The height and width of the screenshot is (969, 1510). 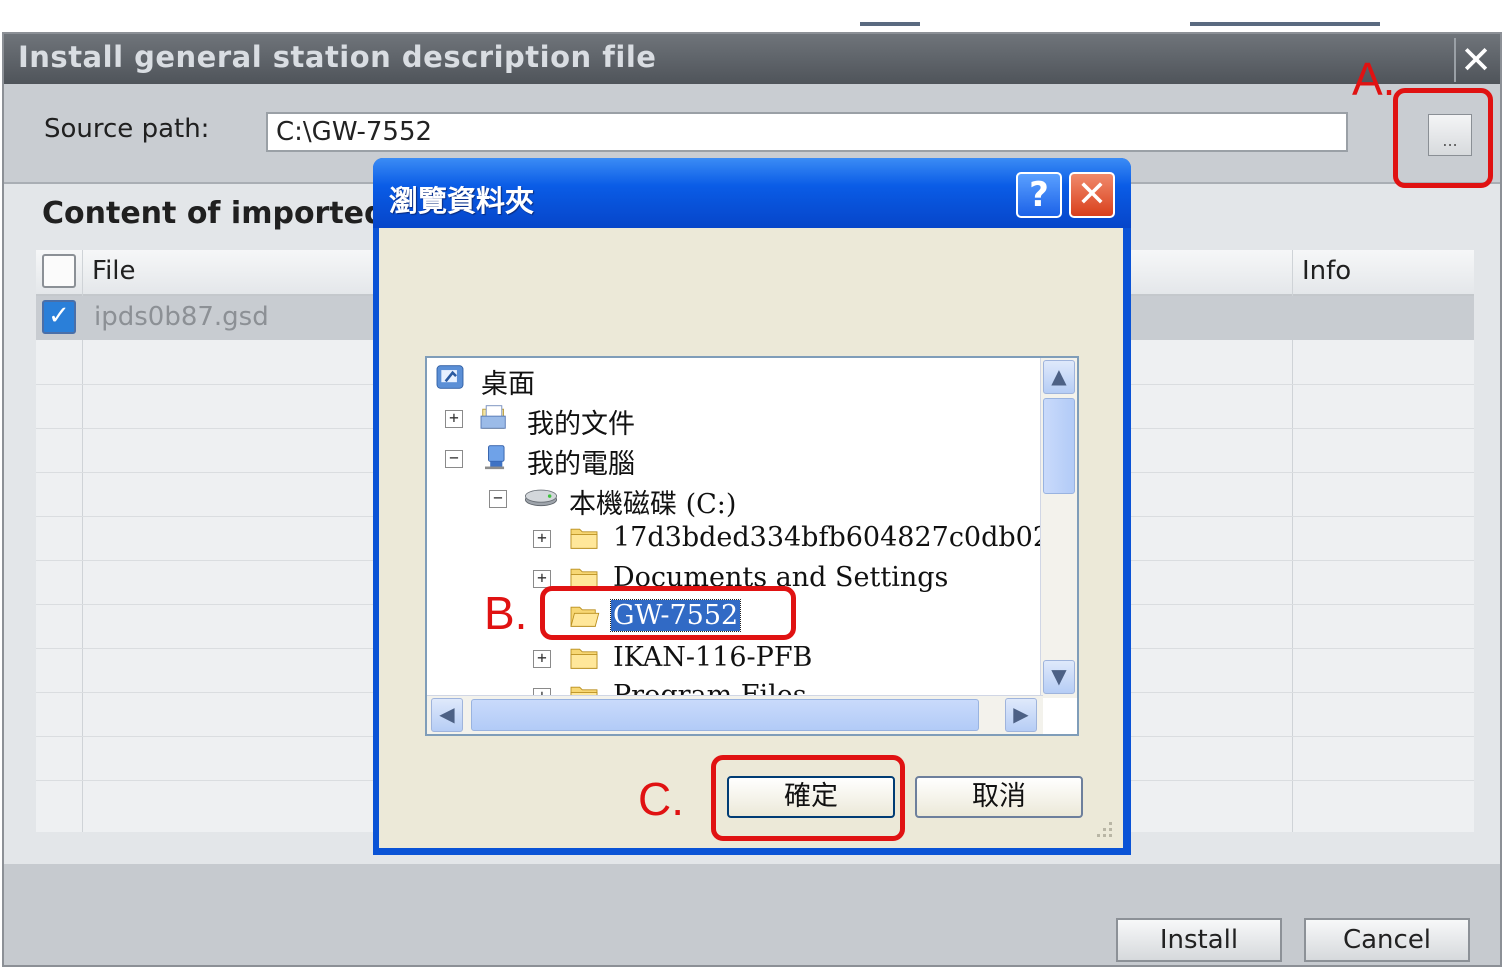 I want to click on annotation-label-b: B., so click(x=506, y=613).